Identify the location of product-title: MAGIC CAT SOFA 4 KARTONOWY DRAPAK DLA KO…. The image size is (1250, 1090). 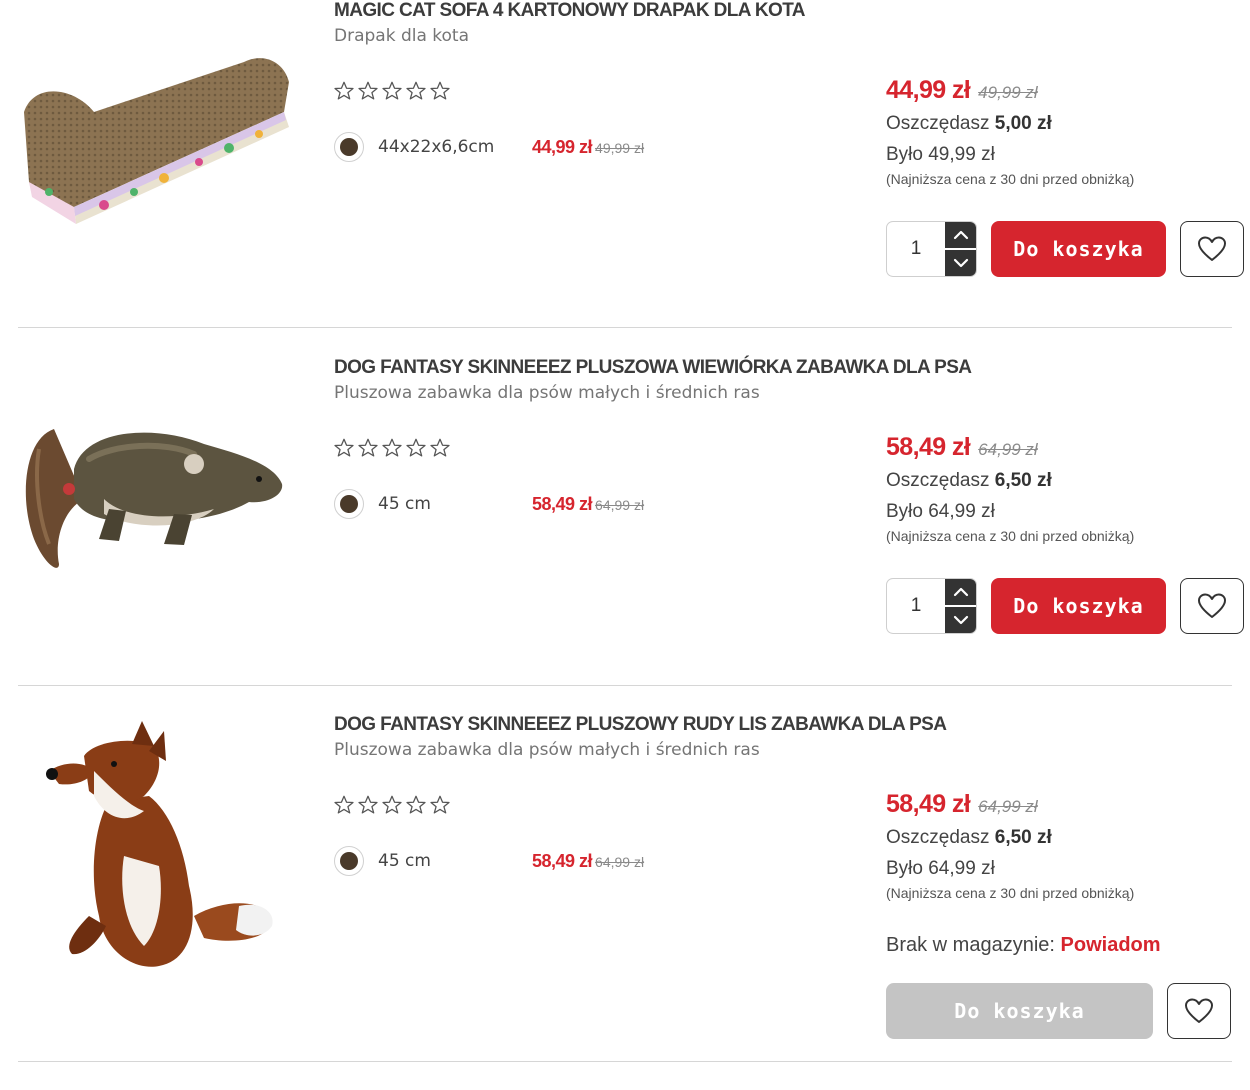
(570, 11).